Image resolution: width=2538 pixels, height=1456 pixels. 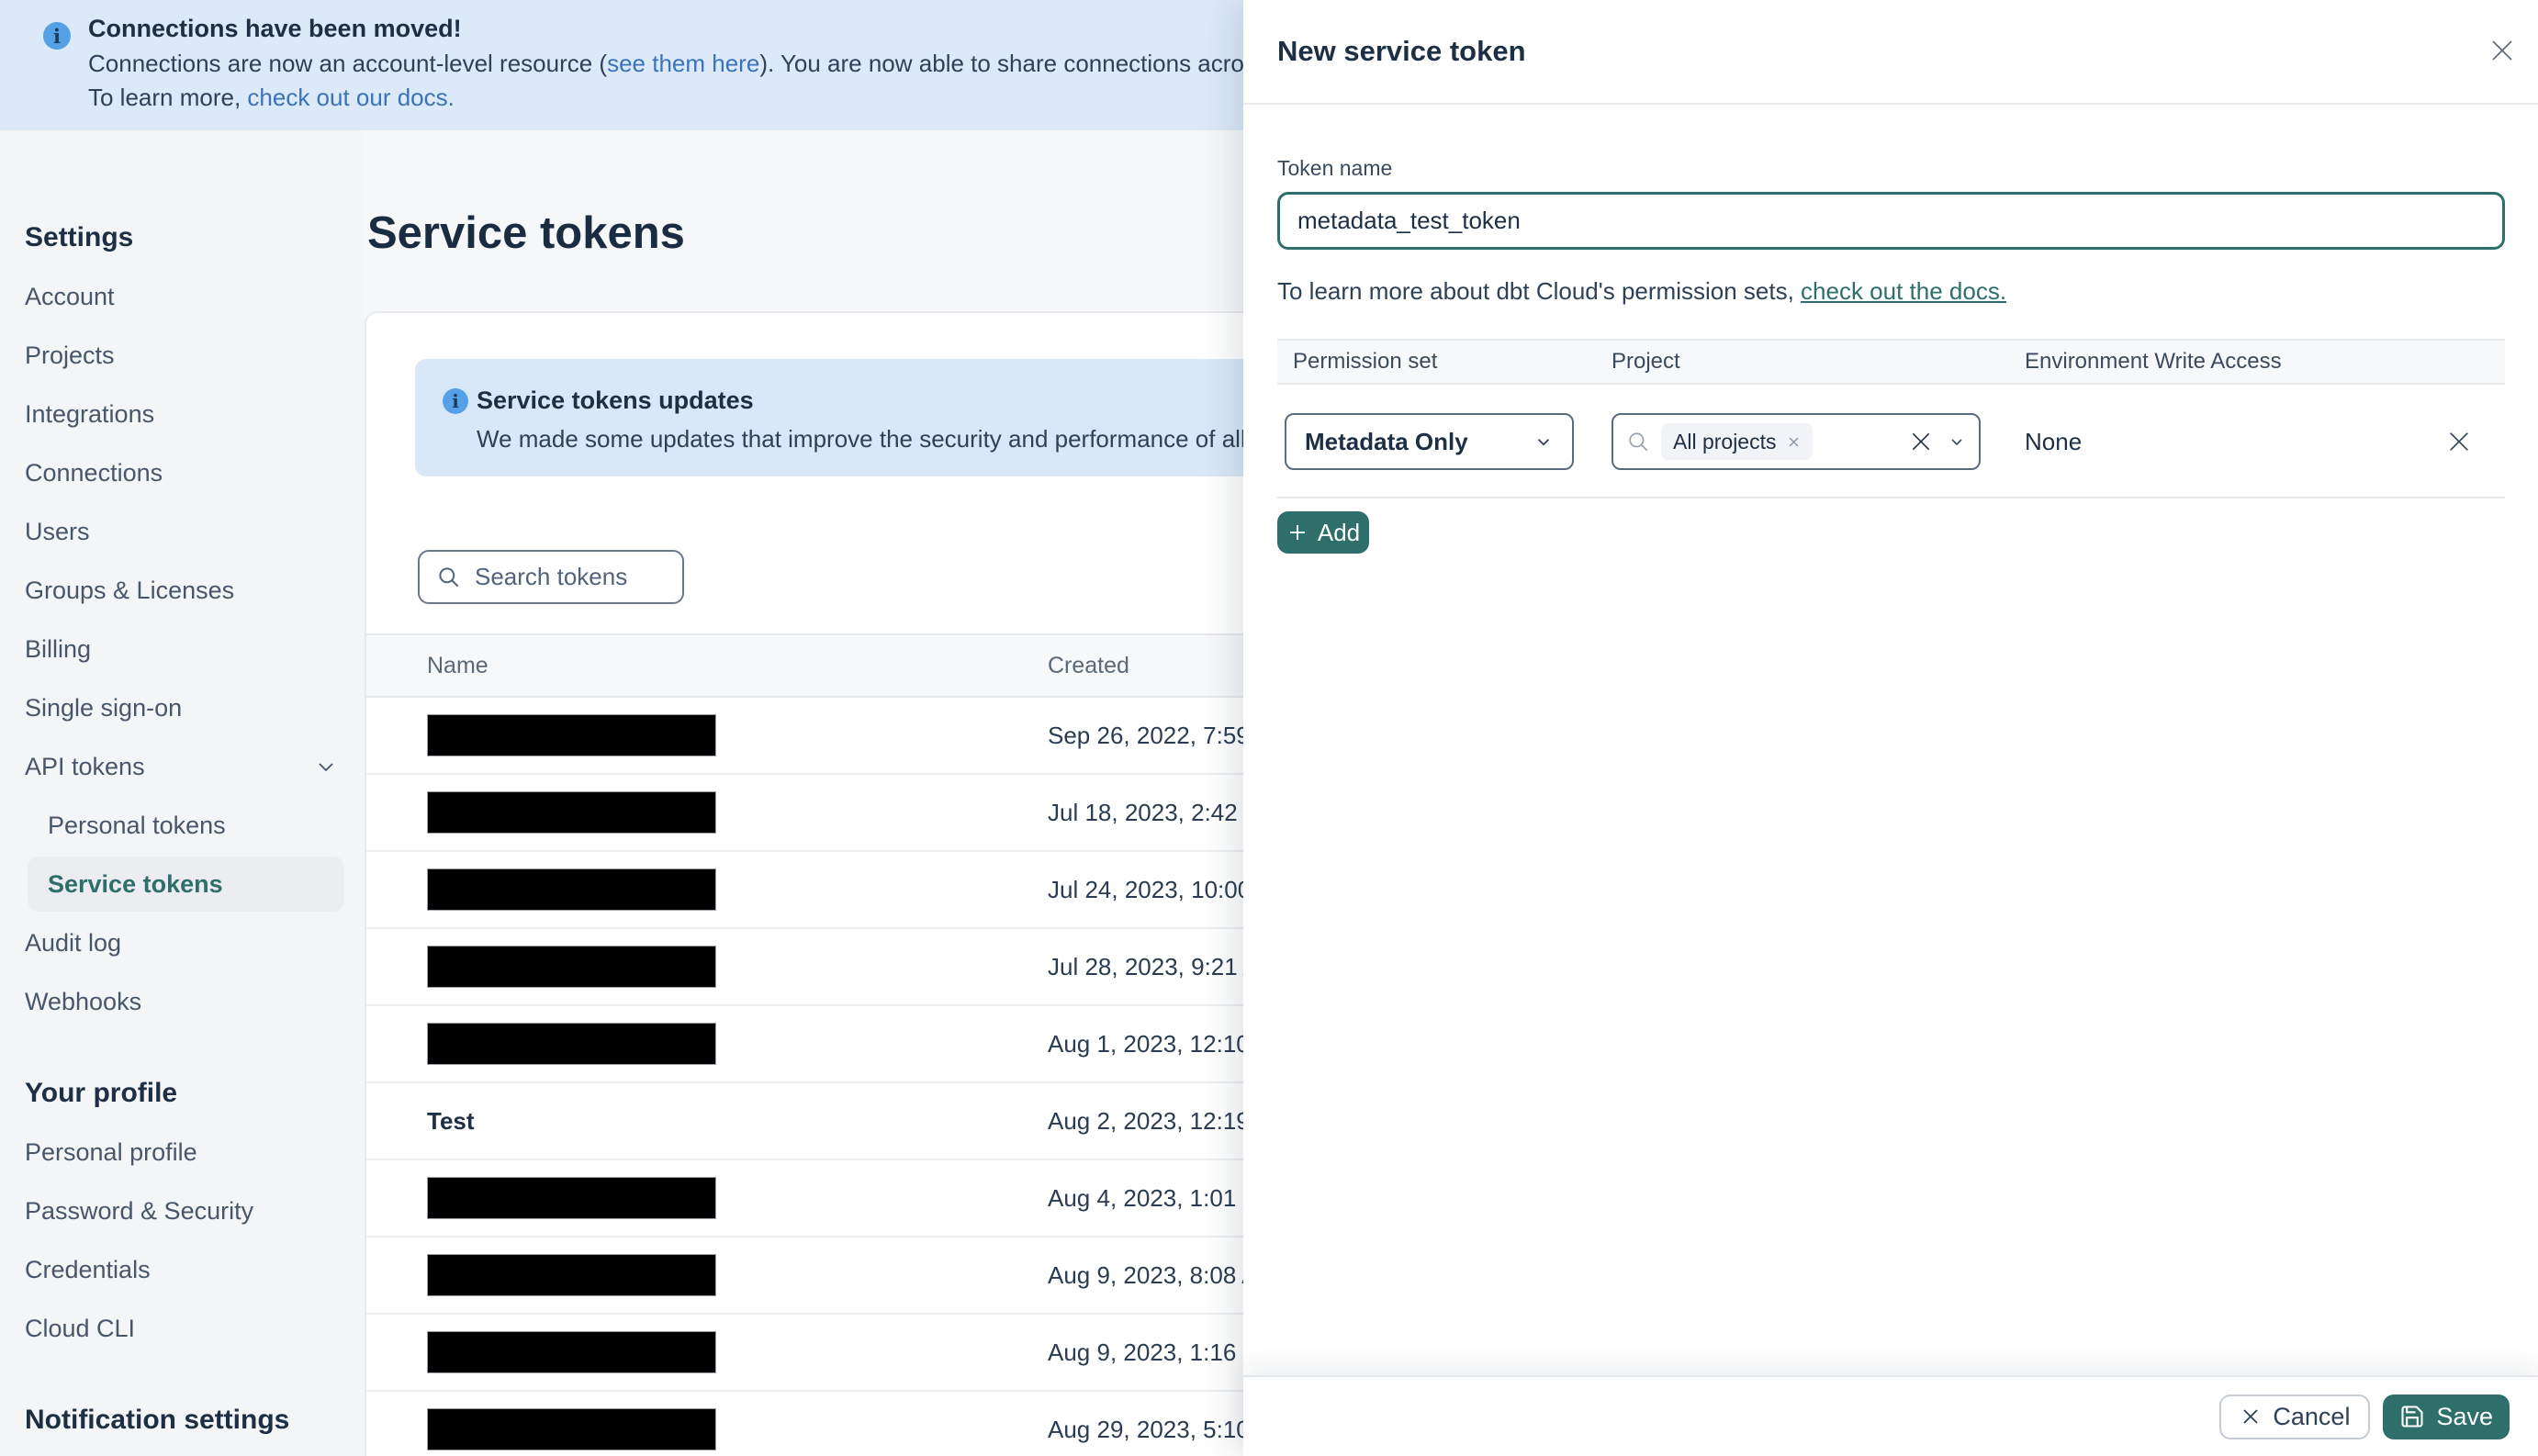 What do you see at coordinates (70, 355) in the screenshot?
I see `sidebar-label: Projects` at bounding box center [70, 355].